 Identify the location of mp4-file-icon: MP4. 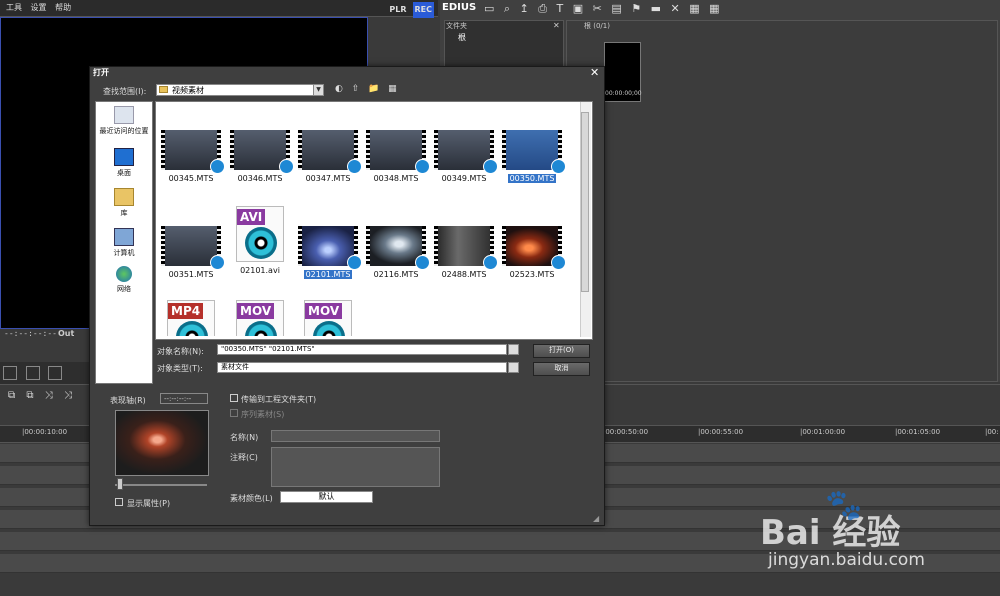
(191, 318).